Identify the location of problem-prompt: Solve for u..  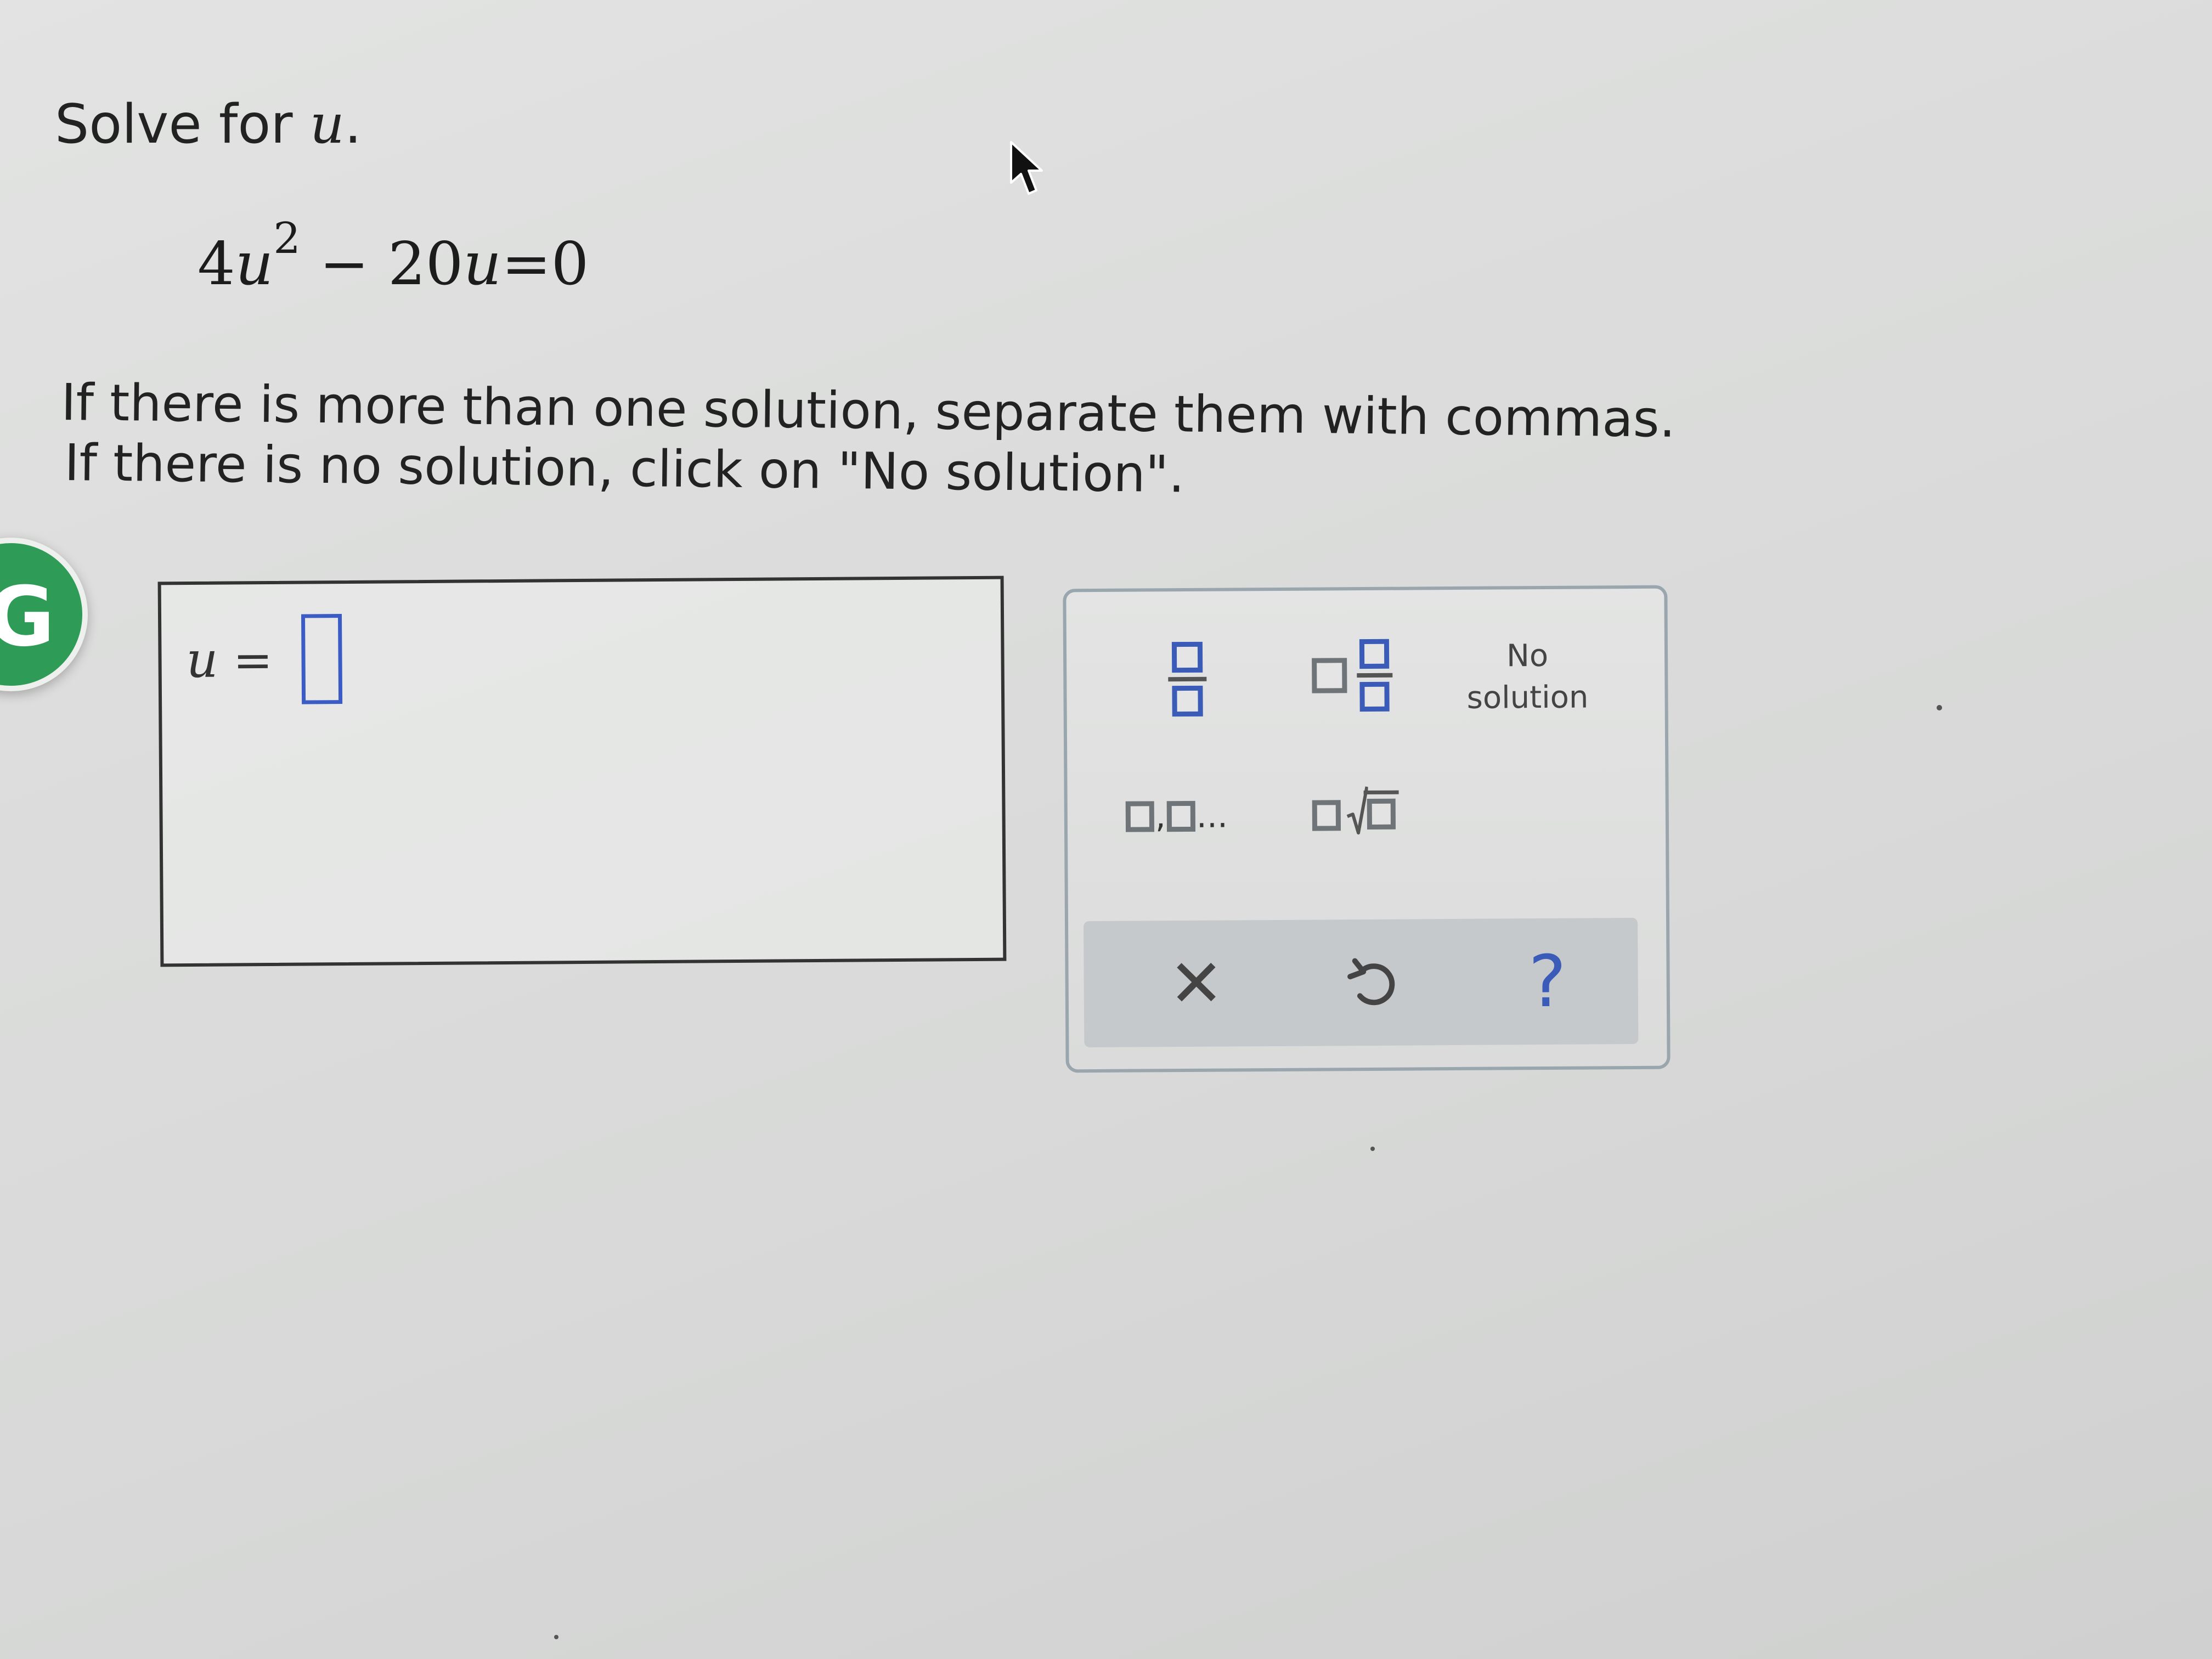
(208, 125).